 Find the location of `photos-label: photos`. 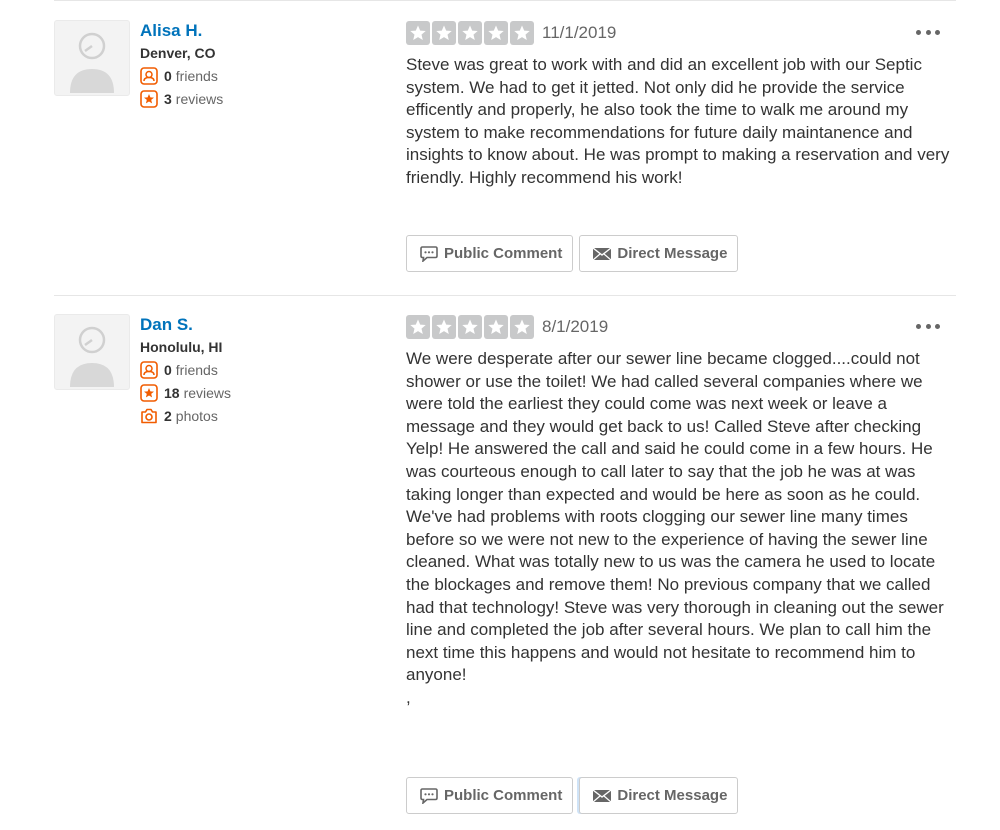

photos-label: photos is located at coordinates (196, 416).